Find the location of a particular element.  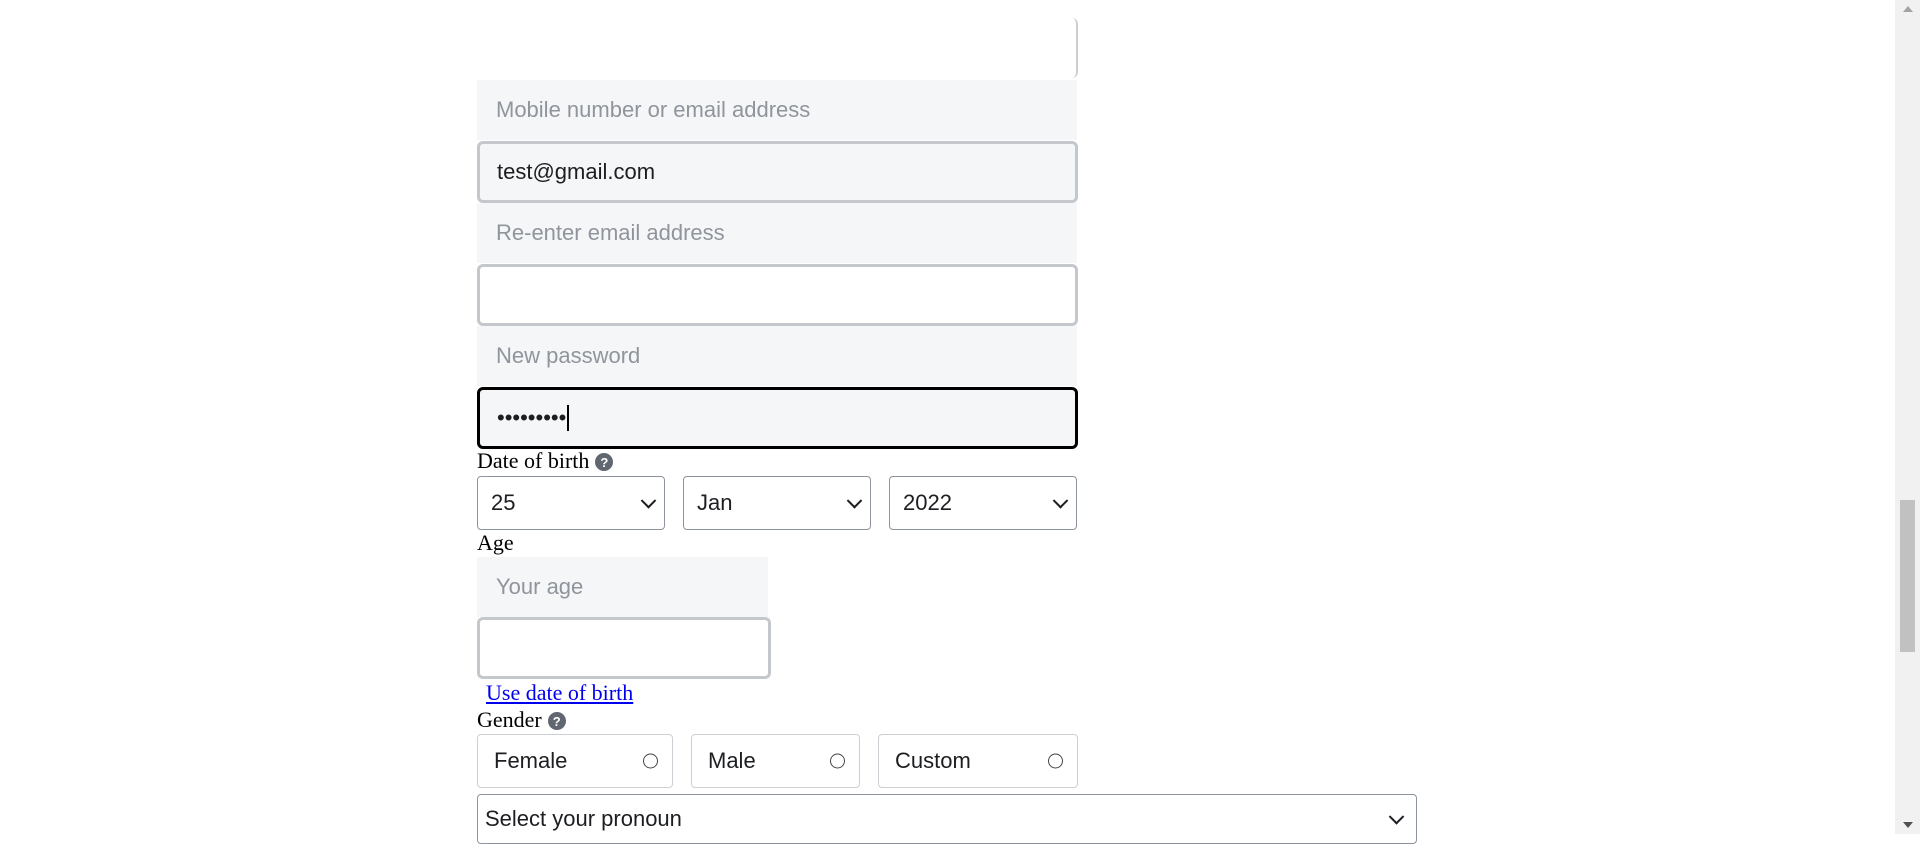

gender-option-label: Male is located at coordinates (732, 760).